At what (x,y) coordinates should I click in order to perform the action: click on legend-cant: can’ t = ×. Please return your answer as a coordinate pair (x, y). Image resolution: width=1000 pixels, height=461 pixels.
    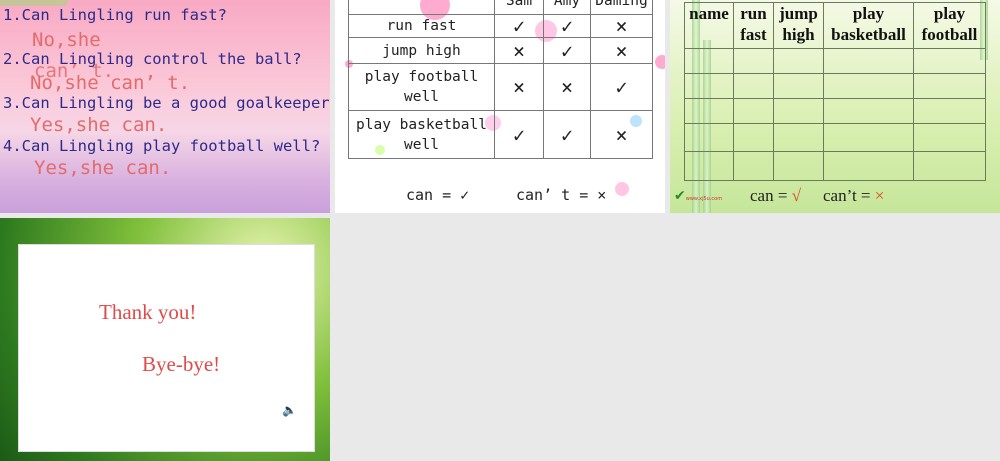
    Looking at the image, I should click on (561, 195).